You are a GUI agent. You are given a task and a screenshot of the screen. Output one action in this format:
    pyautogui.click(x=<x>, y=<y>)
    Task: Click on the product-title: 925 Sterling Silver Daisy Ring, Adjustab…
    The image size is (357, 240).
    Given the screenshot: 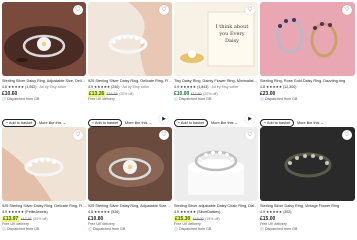 What is the action you would take?
    pyautogui.click(x=130, y=206)
    